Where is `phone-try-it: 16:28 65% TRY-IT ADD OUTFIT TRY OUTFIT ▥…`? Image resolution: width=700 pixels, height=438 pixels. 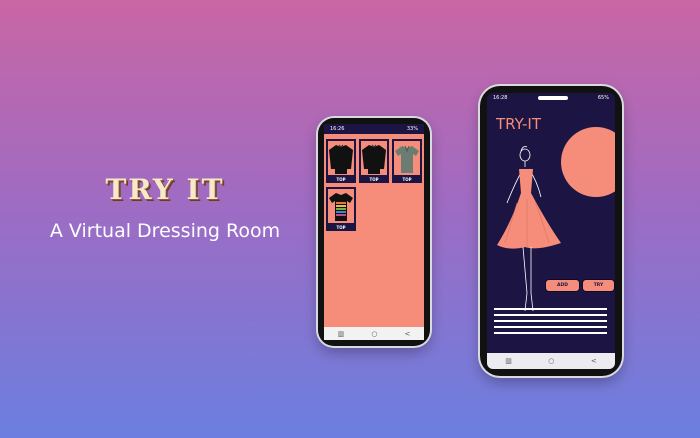
phone-try-it: 16:28 65% TRY-IT ADD OUTFIT TRY OUTFIT ▥… is located at coordinates (551, 231).